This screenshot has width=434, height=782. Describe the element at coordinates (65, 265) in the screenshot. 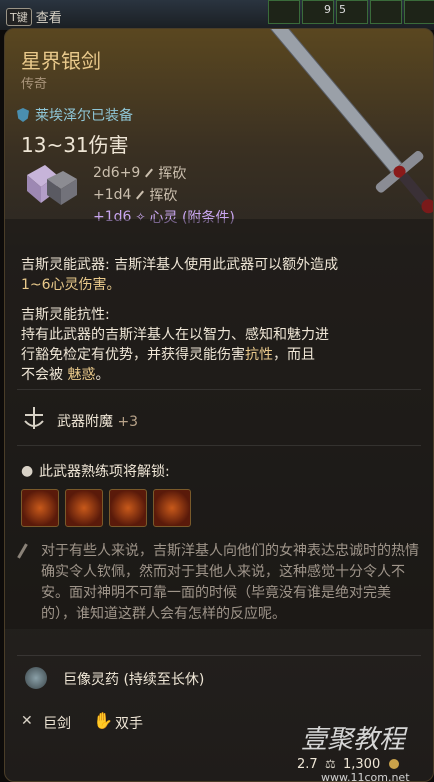

I see `property-title: 吉斯灵能武器:` at that location.